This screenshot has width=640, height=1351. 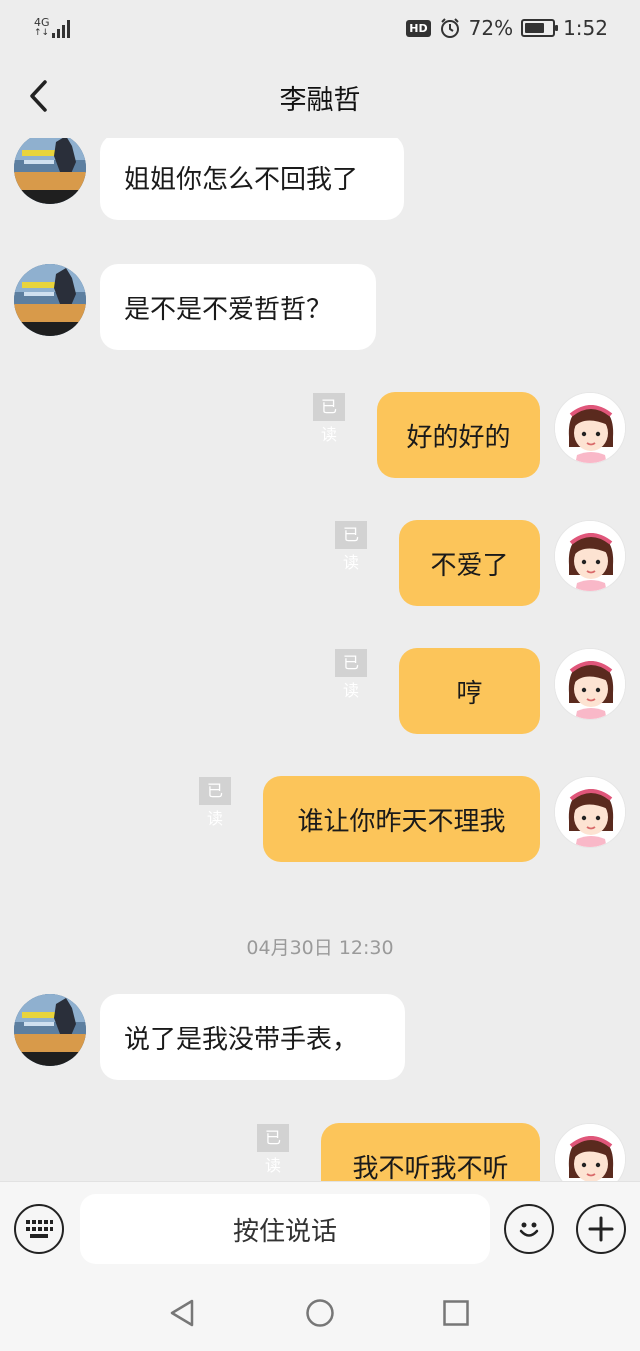 I want to click on message-bubble: 姐姐你怎么不回我了, so click(x=252, y=179).